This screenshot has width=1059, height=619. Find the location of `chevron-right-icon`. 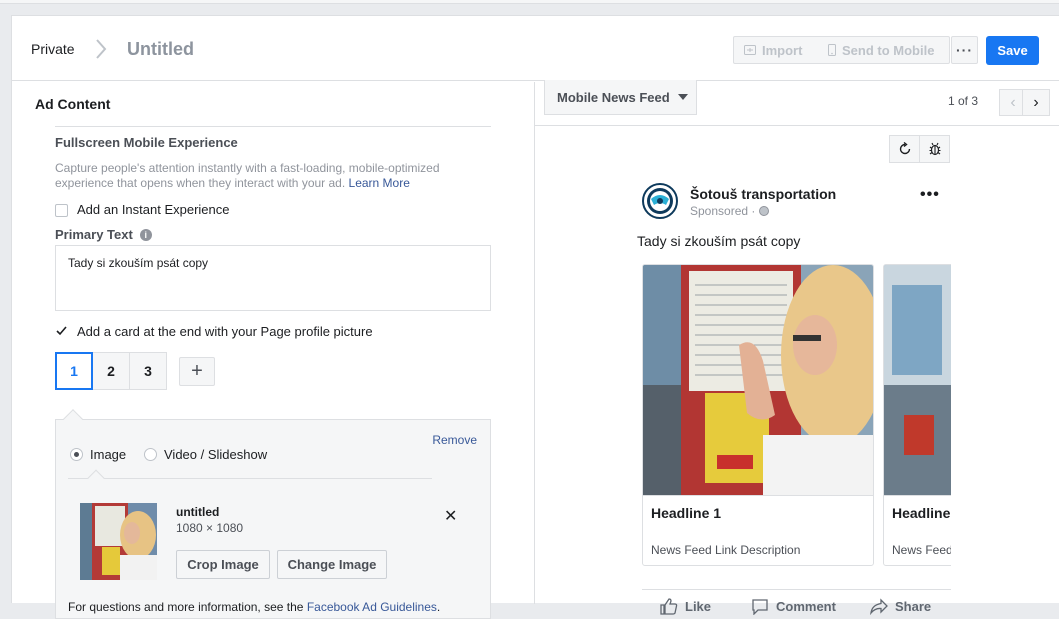

chevron-right-icon is located at coordinates (101, 49).